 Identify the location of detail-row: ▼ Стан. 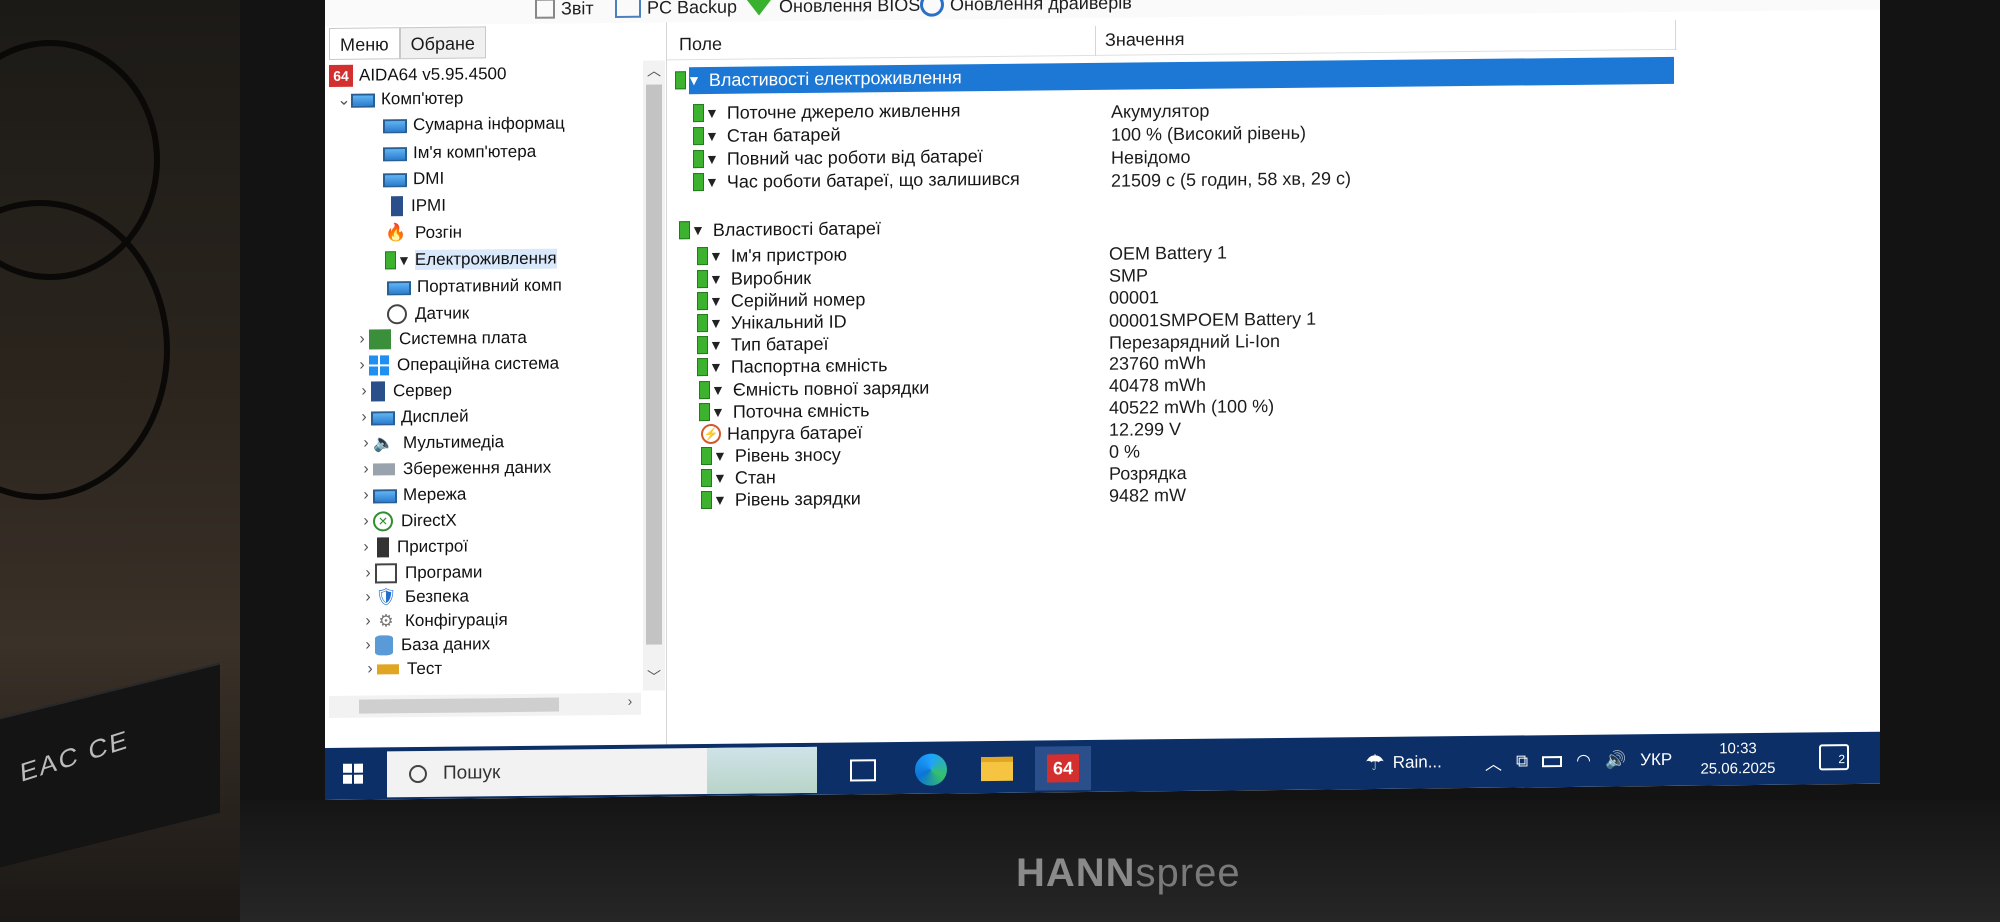
(738, 477).